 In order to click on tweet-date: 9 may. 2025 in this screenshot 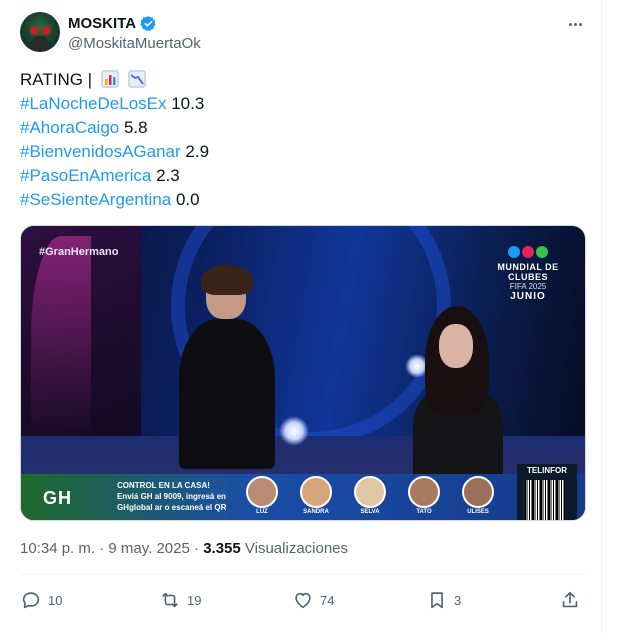, I will do `click(148, 548)`.